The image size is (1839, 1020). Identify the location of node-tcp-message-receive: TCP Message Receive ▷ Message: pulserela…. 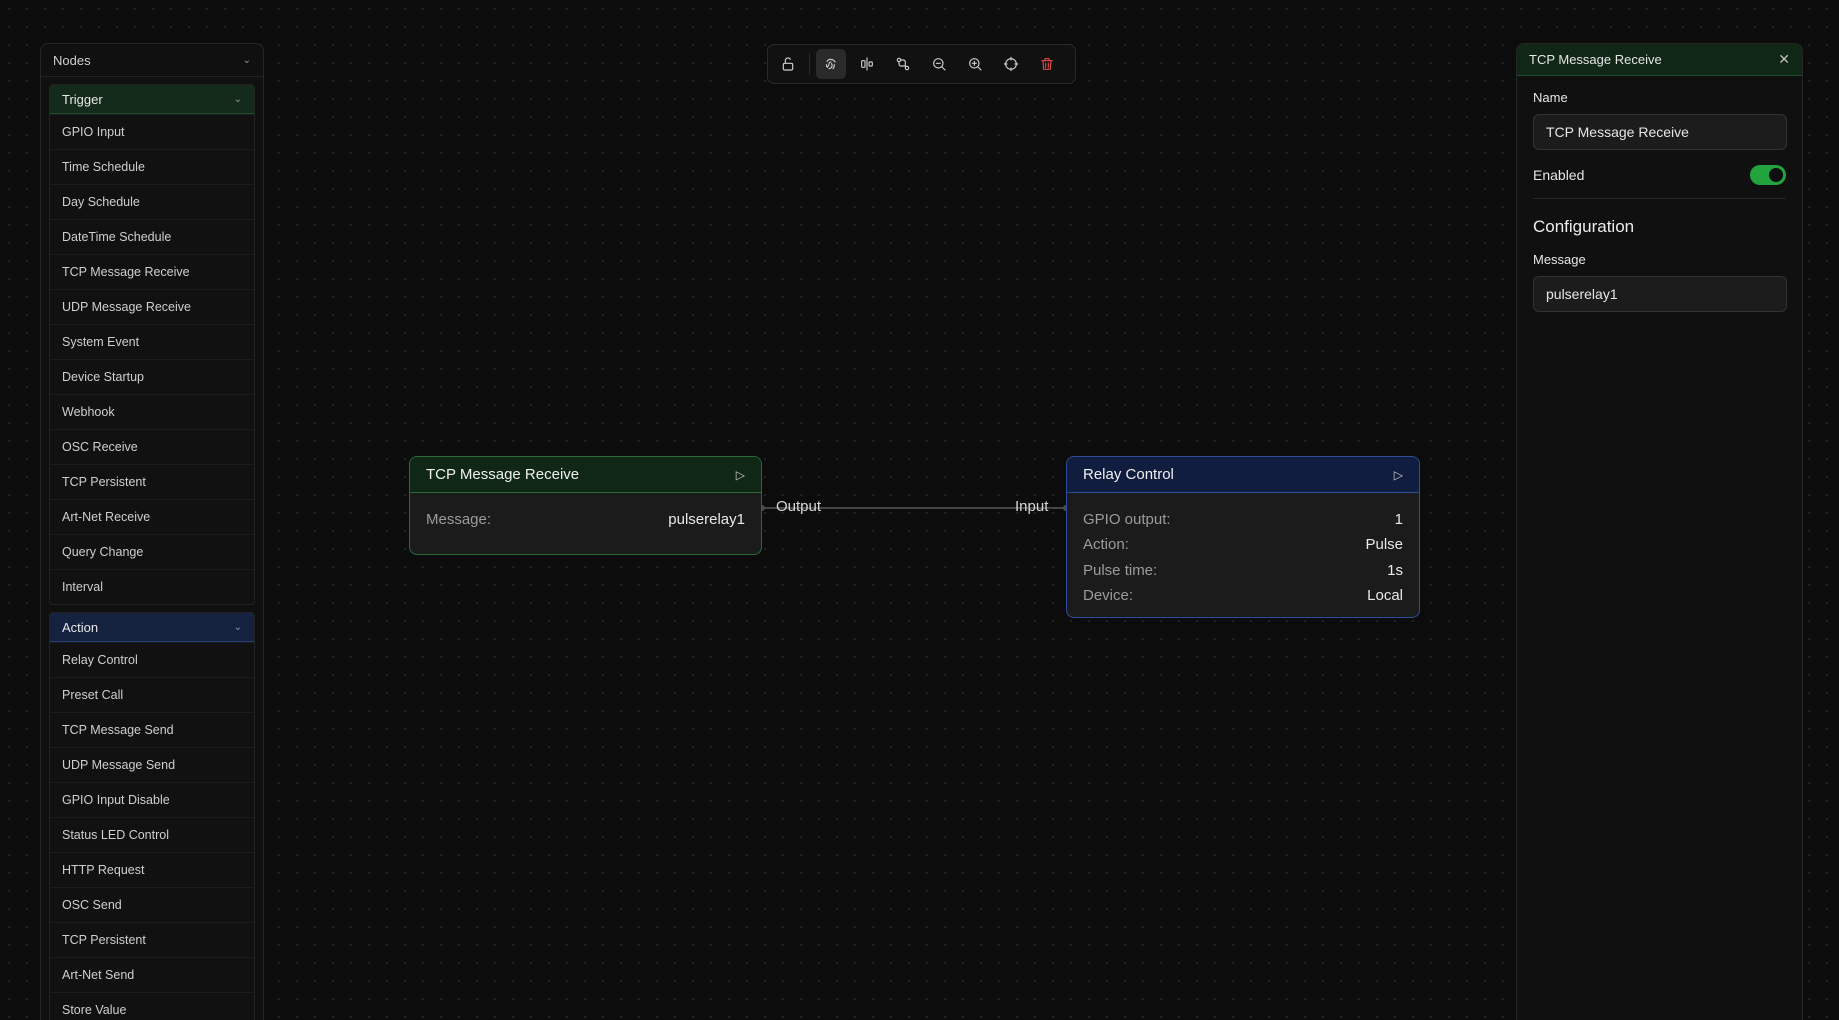
(585, 505).